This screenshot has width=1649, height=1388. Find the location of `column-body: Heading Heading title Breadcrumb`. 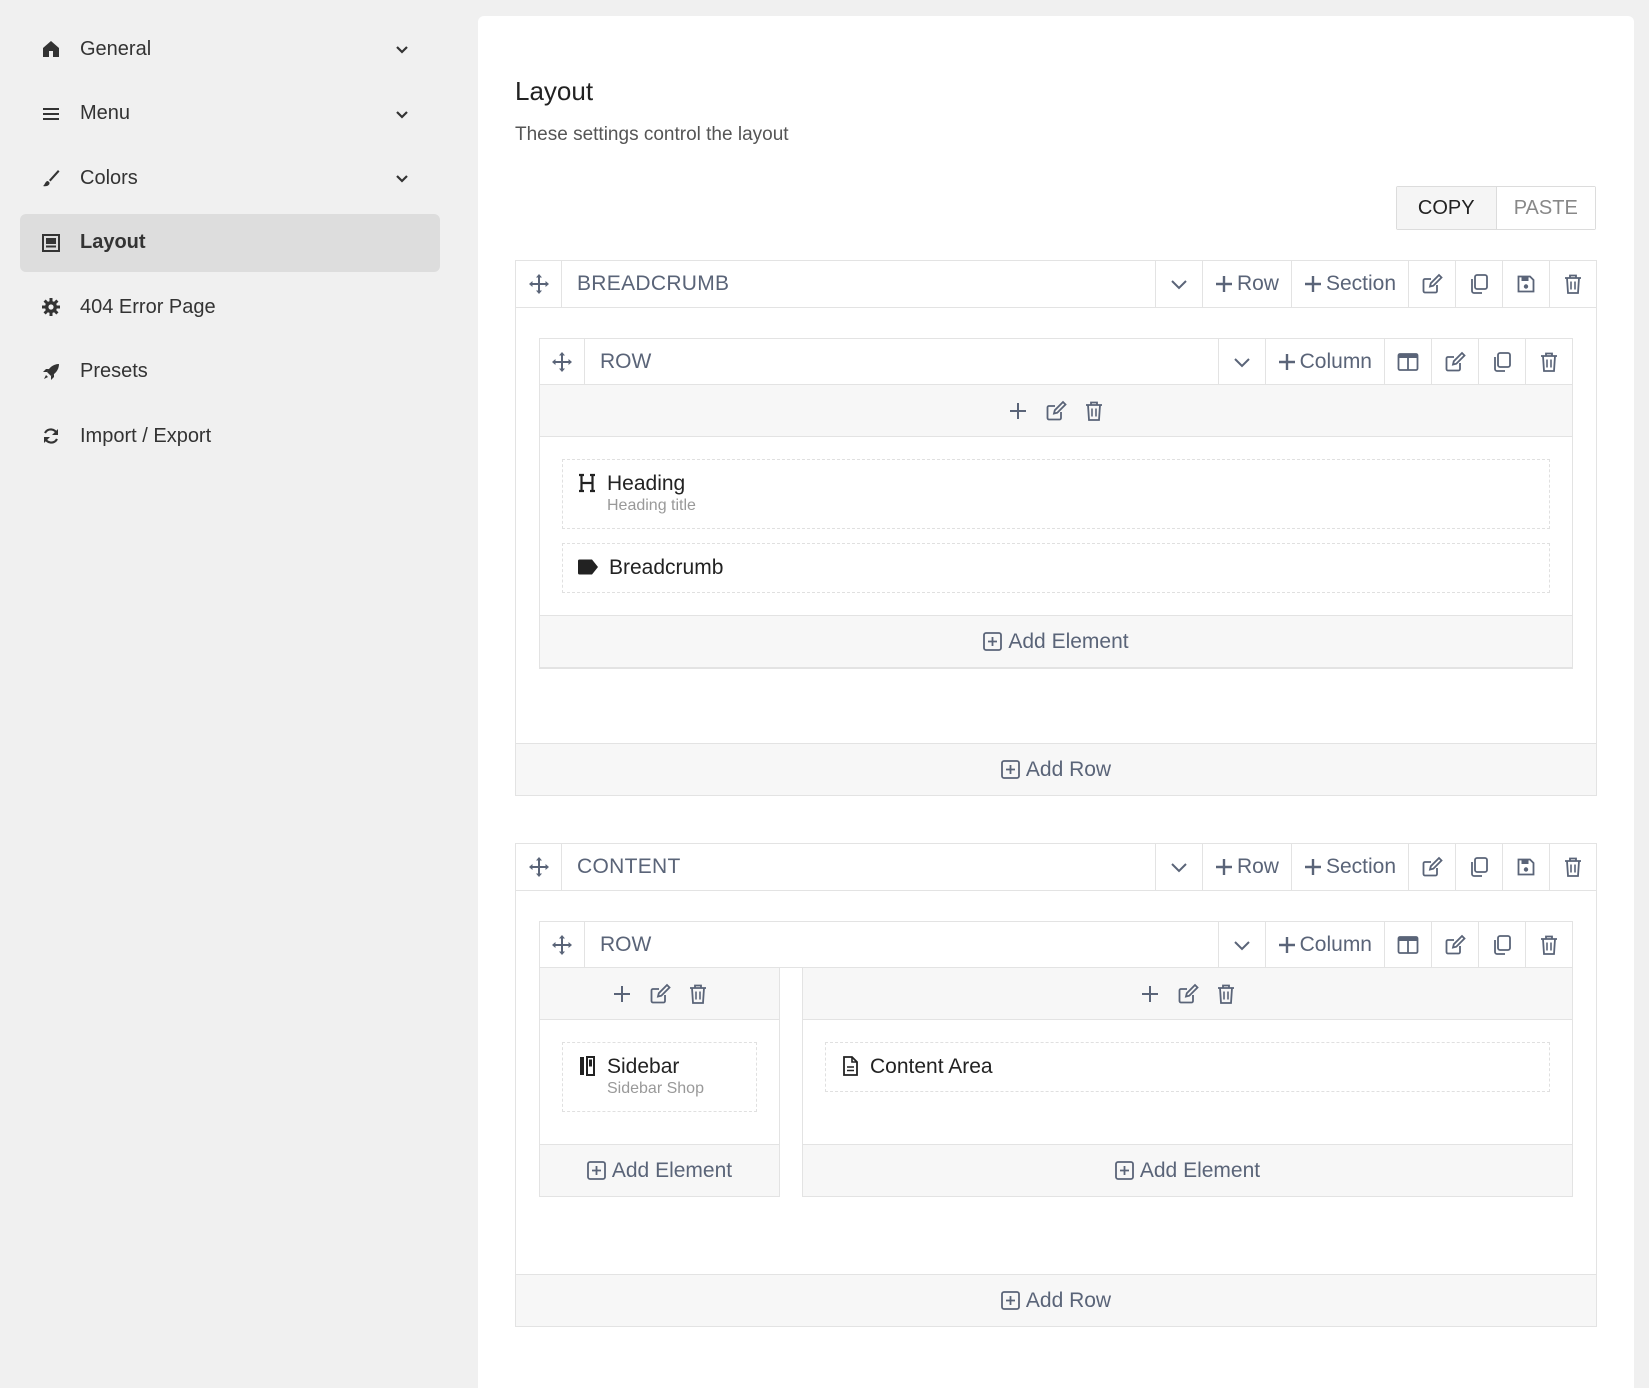

column-body: Heading Heading title Breadcrumb is located at coordinates (1056, 526).